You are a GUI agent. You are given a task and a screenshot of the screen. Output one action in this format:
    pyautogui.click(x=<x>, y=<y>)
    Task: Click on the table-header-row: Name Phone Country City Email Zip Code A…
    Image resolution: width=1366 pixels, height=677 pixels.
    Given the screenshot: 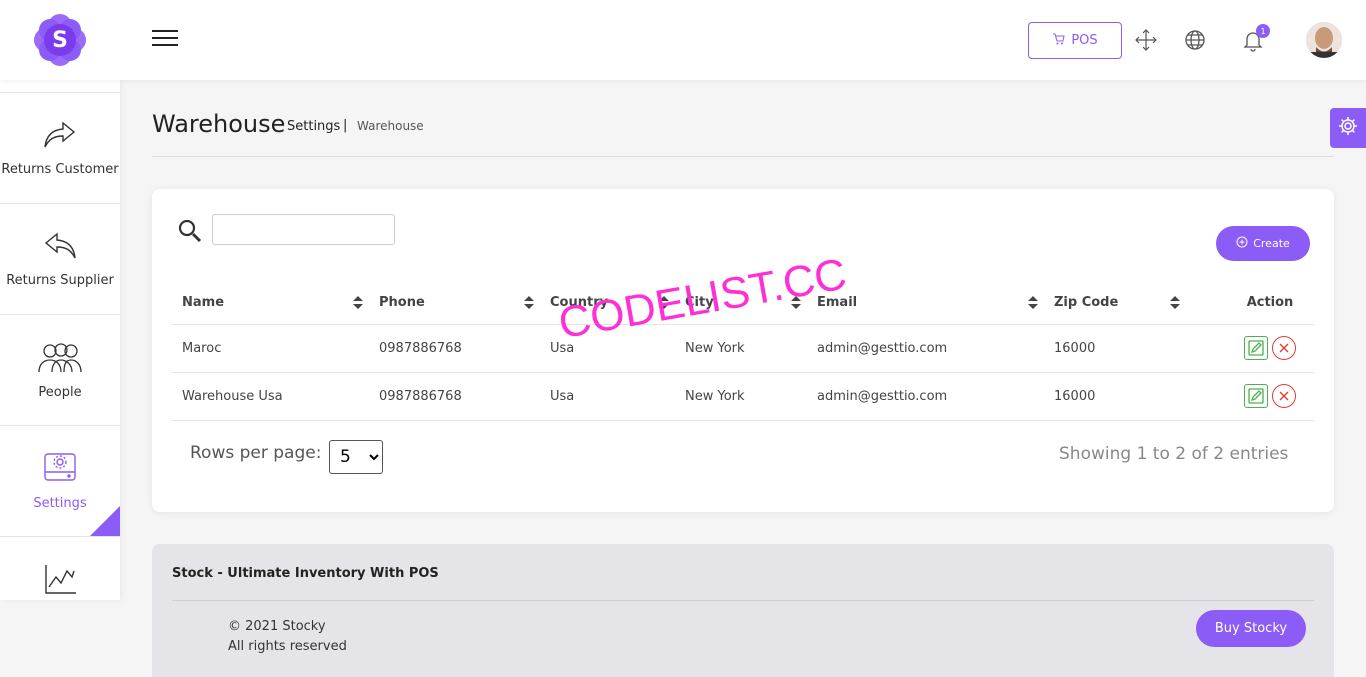 What is the action you would take?
    pyautogui.click(x=743, y=303)
    